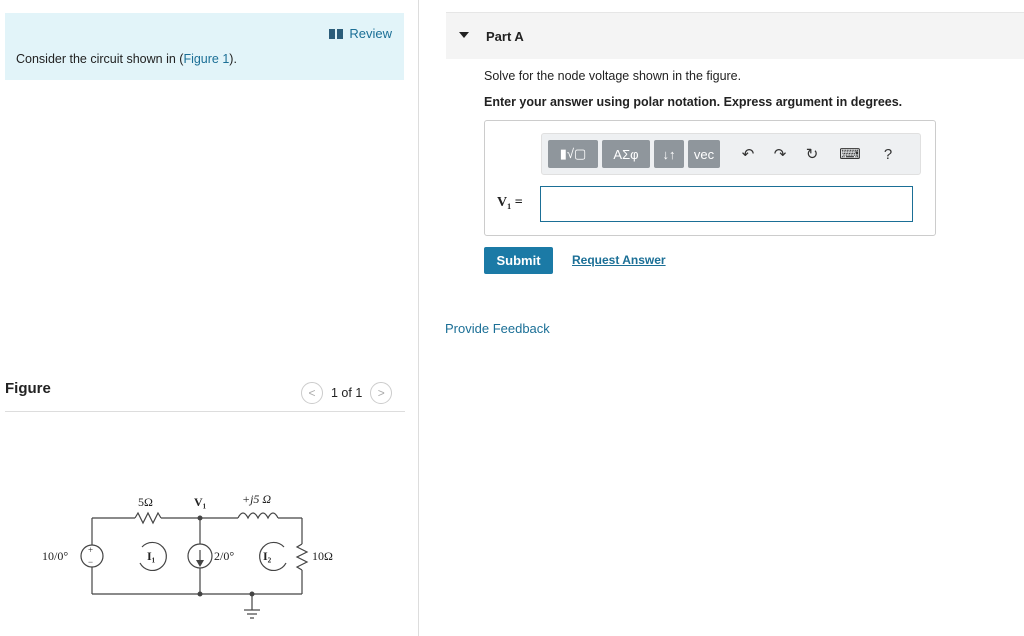  I want to click on next-figure-button: >, so click(381, 393).